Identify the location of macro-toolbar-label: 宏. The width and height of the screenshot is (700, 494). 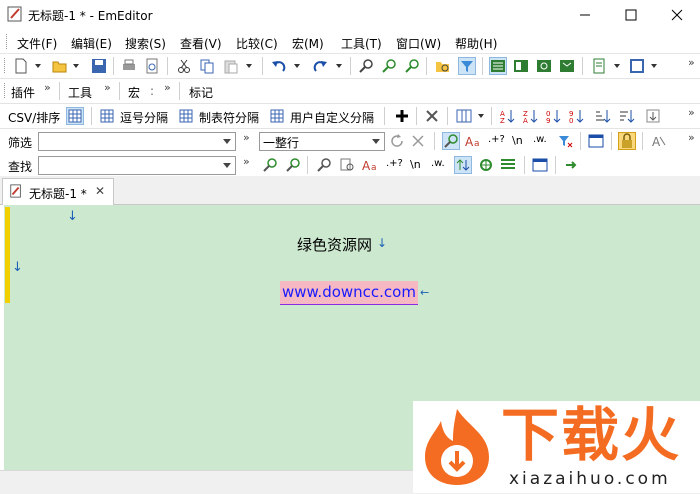
(134, 92).